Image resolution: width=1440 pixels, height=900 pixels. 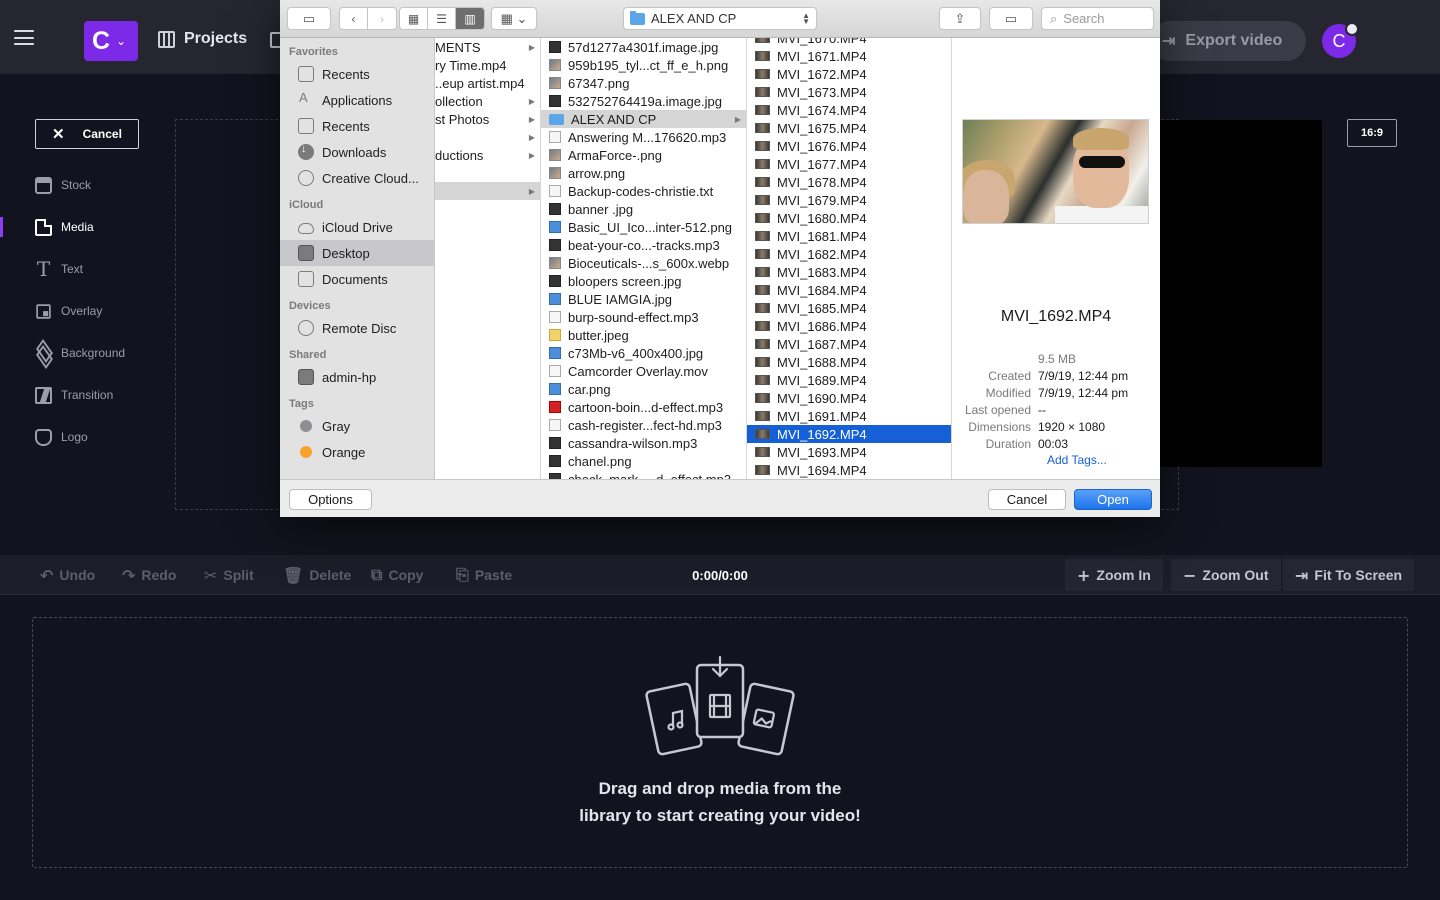 I want to click on file-row: Basic_UI_Ico...inter-512.png, so click(x=643, y=227).